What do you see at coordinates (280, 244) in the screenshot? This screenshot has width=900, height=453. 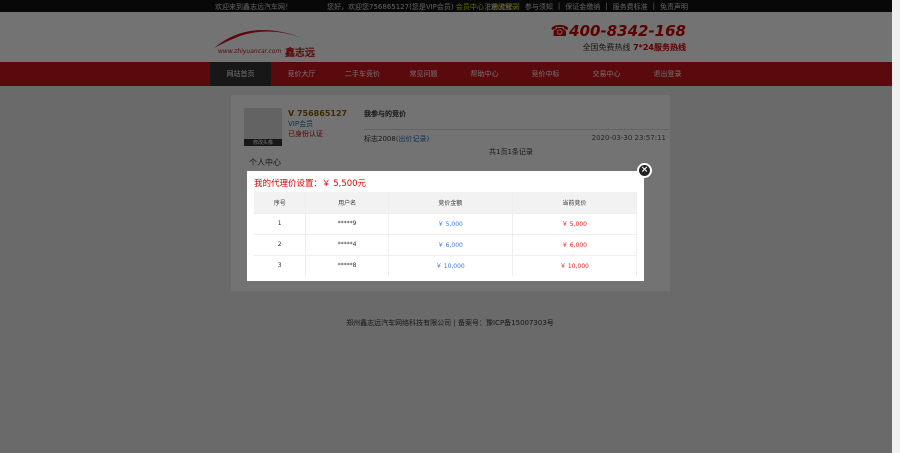 I see `cell-index: 2` at bounding box center [280, 244].